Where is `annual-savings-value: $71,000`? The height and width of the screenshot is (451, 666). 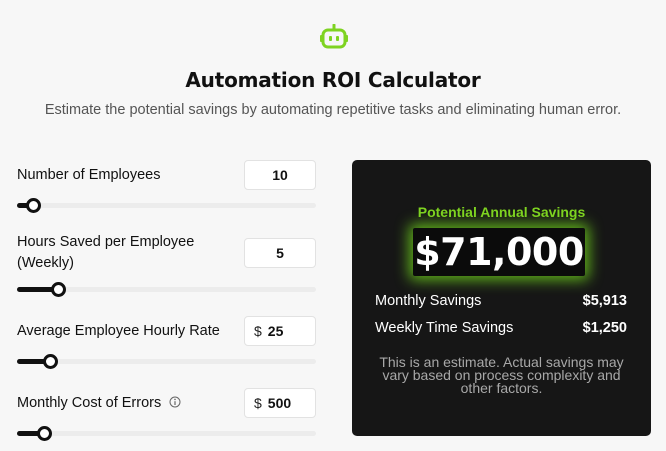 annual-savings-value: $71,000 is located at coordinates (499, 252).